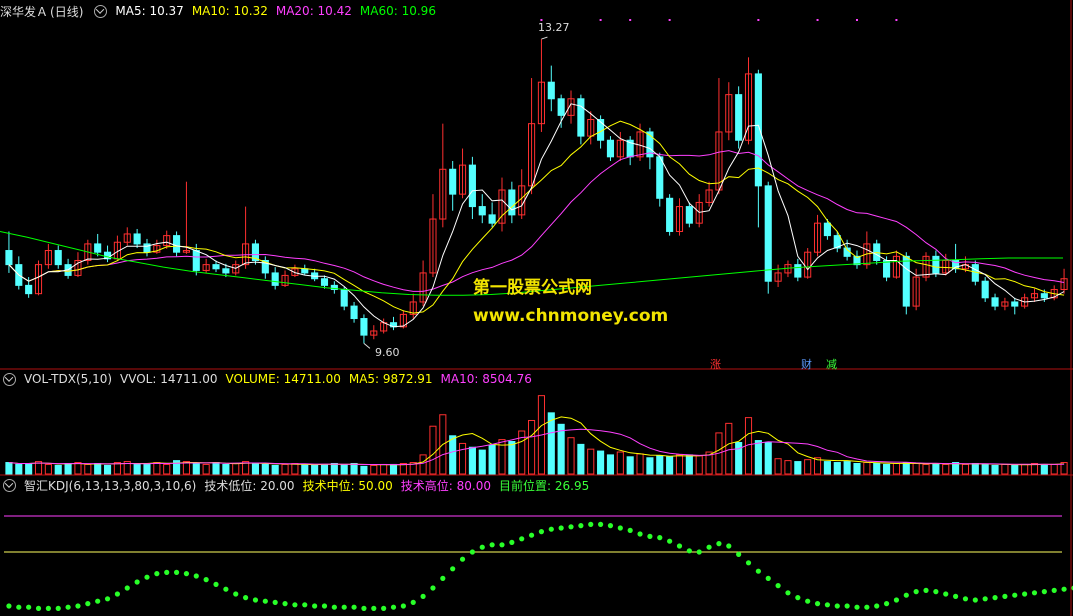  I want to click on kdj-high-level: 技术高位: 80.00, so click(445, 485).